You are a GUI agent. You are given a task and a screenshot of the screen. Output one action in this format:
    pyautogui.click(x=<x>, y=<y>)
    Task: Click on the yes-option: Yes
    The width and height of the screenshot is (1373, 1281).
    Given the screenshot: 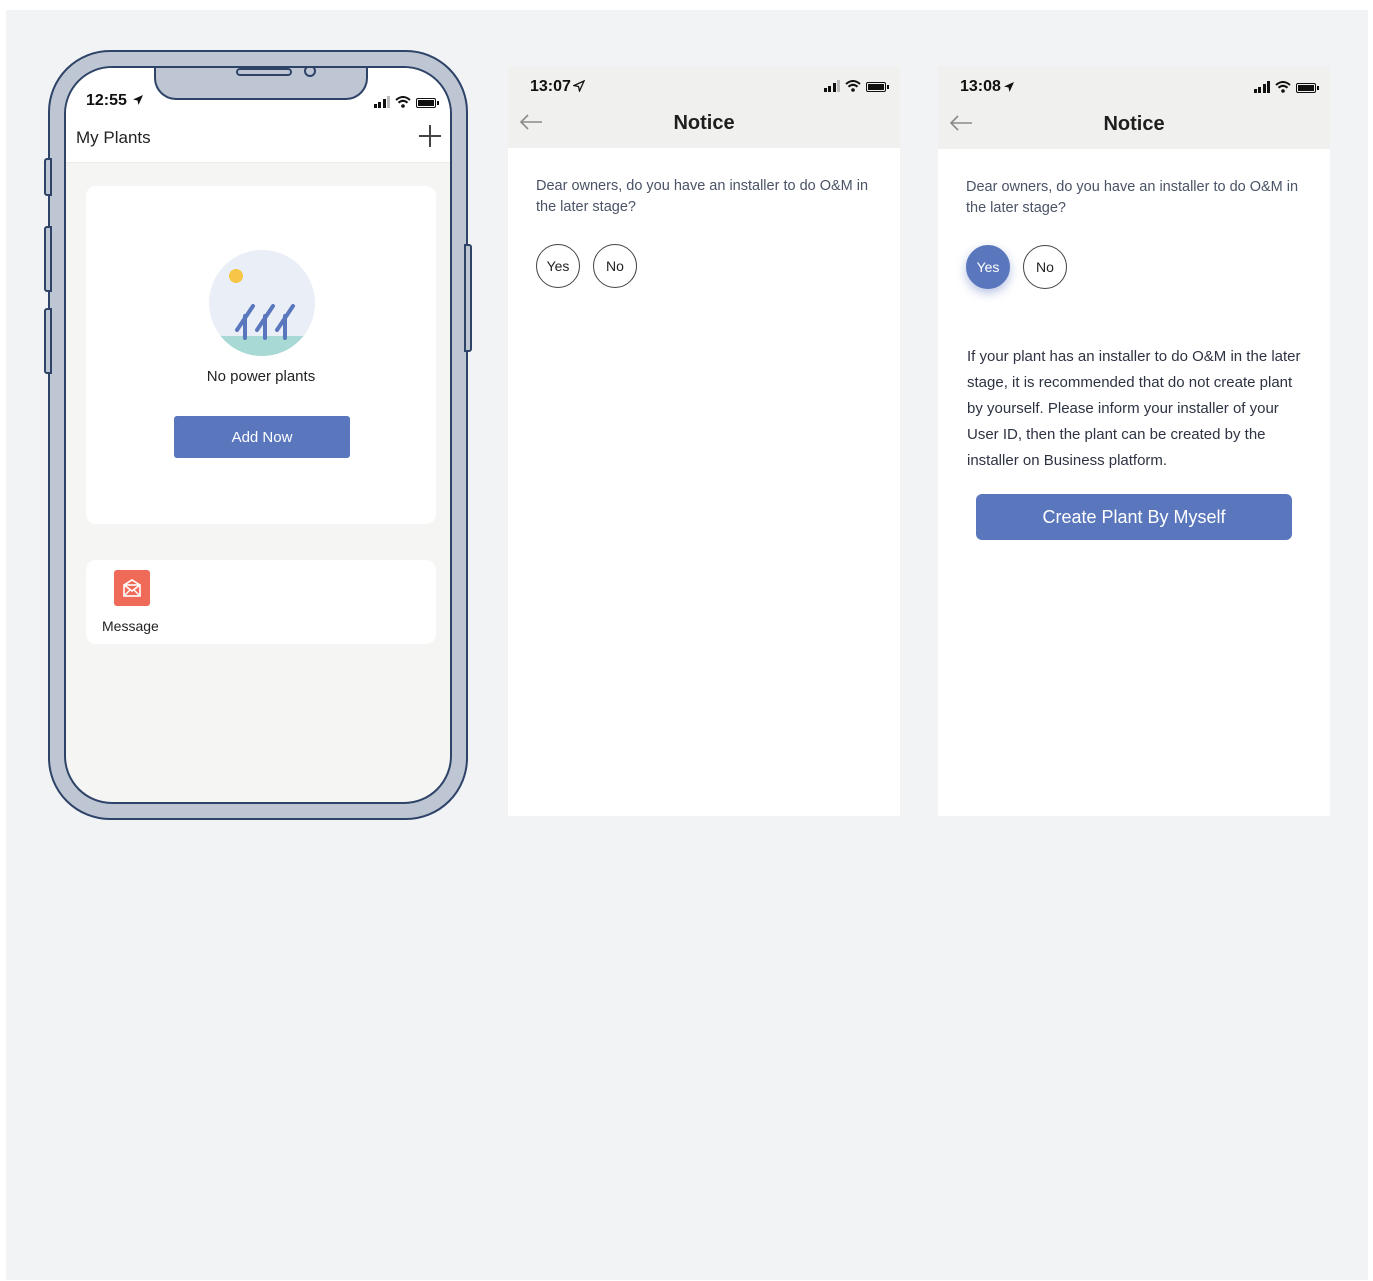 What is the action you would take?
    pyautogui.click(x=558, y=266)
    